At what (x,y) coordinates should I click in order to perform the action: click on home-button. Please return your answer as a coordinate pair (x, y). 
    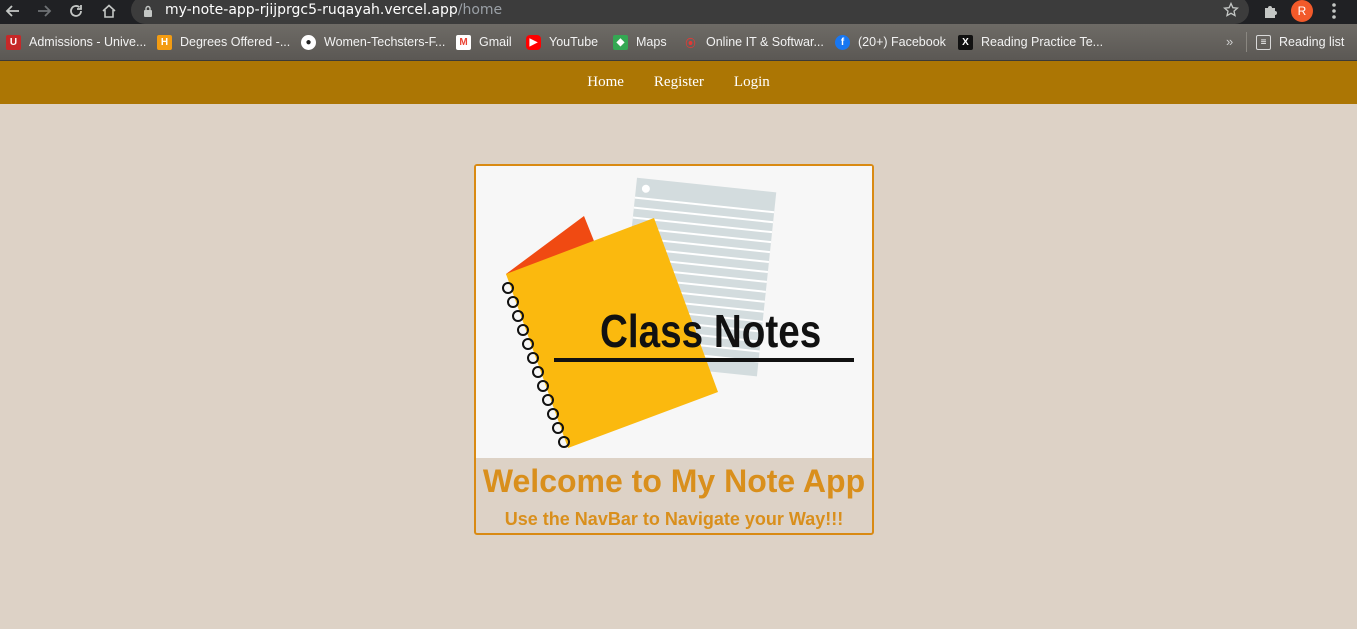
    Looking at the image, I should click on (109, 11).